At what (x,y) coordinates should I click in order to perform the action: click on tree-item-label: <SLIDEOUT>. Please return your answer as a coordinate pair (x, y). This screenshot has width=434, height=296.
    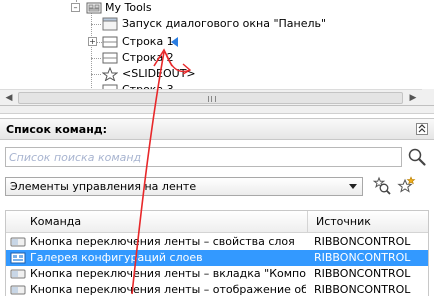
    Looking at the image, I should click on (159, 73).